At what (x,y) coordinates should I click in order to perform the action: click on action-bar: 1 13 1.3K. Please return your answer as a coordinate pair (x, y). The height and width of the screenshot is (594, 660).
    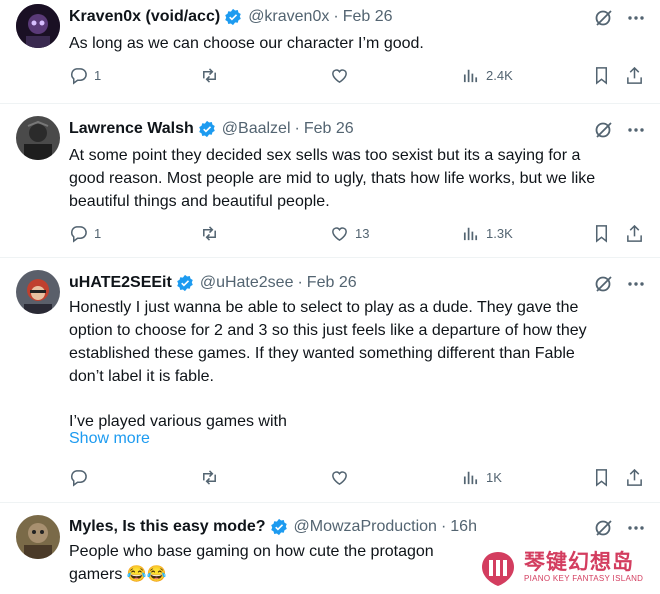
    Looking at the image, I should click on (356, 235).